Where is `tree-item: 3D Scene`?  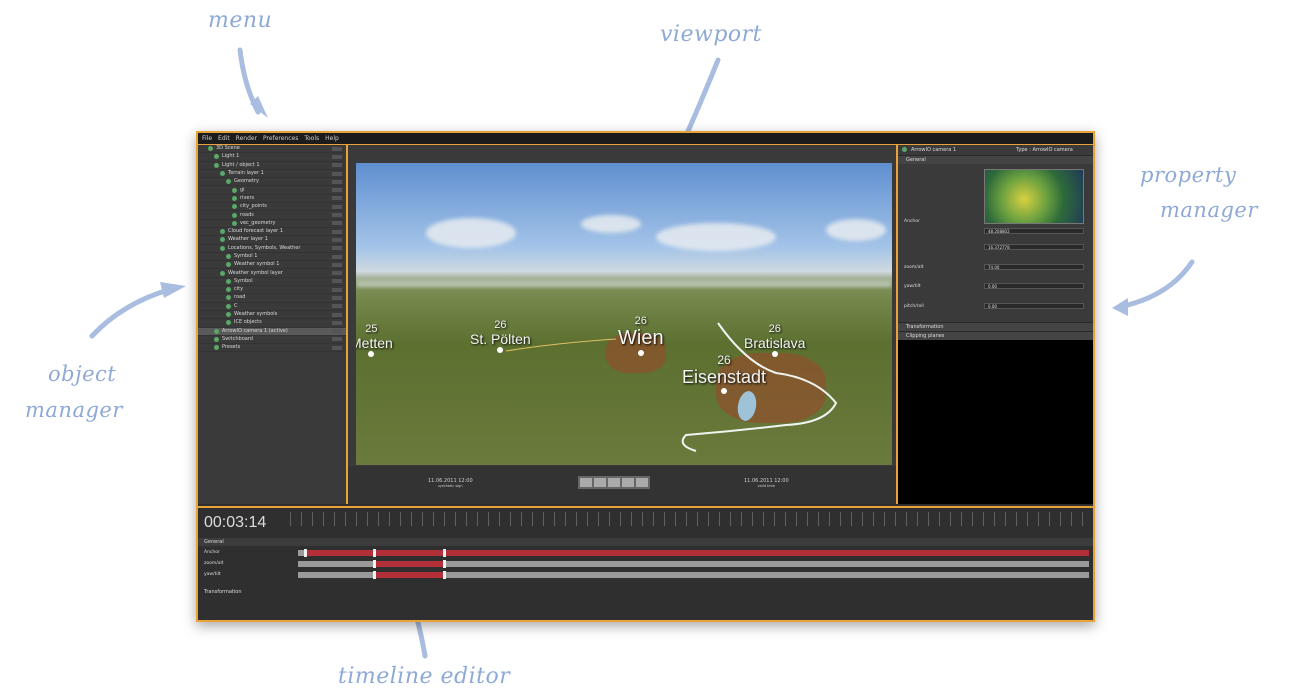
tree-item: 3D Scene is located at coordinates (272, 149).